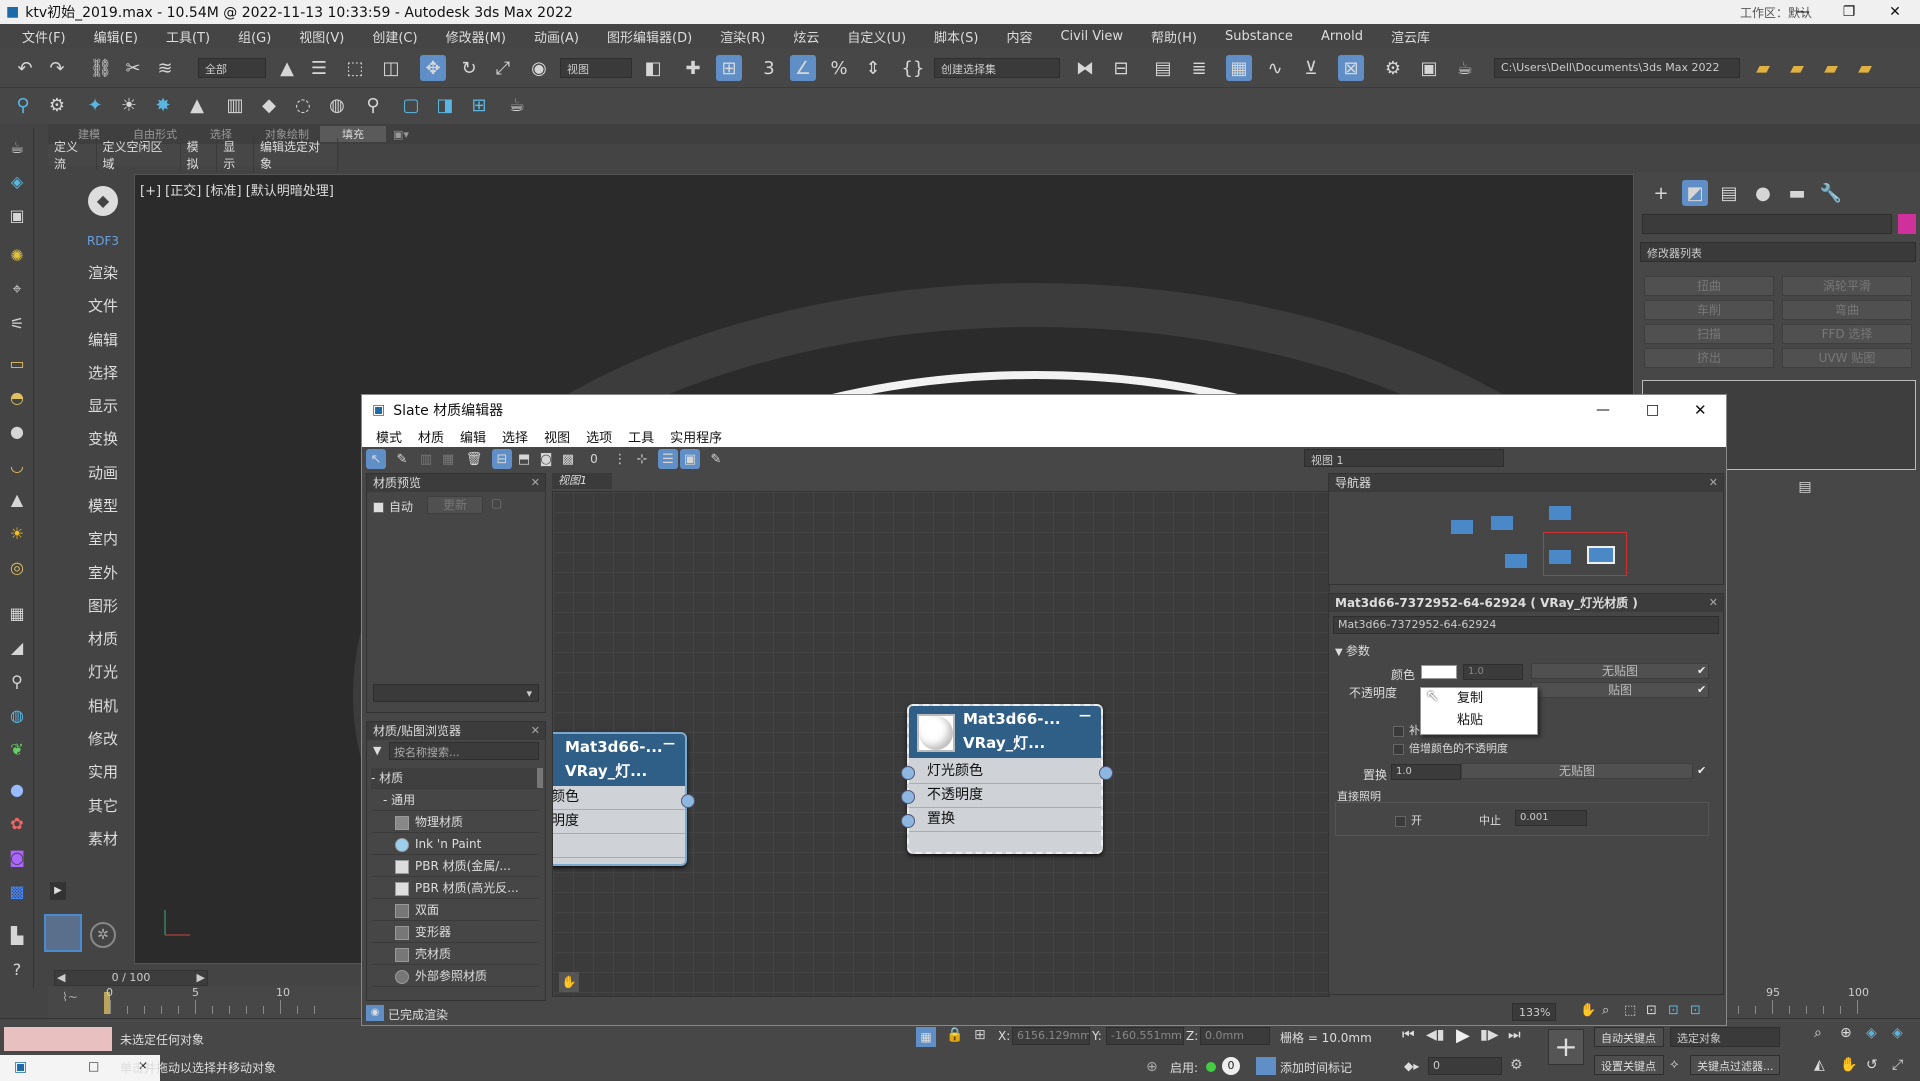  I want to click on slate-move-children-icon: ⊟, so click(502, 459).